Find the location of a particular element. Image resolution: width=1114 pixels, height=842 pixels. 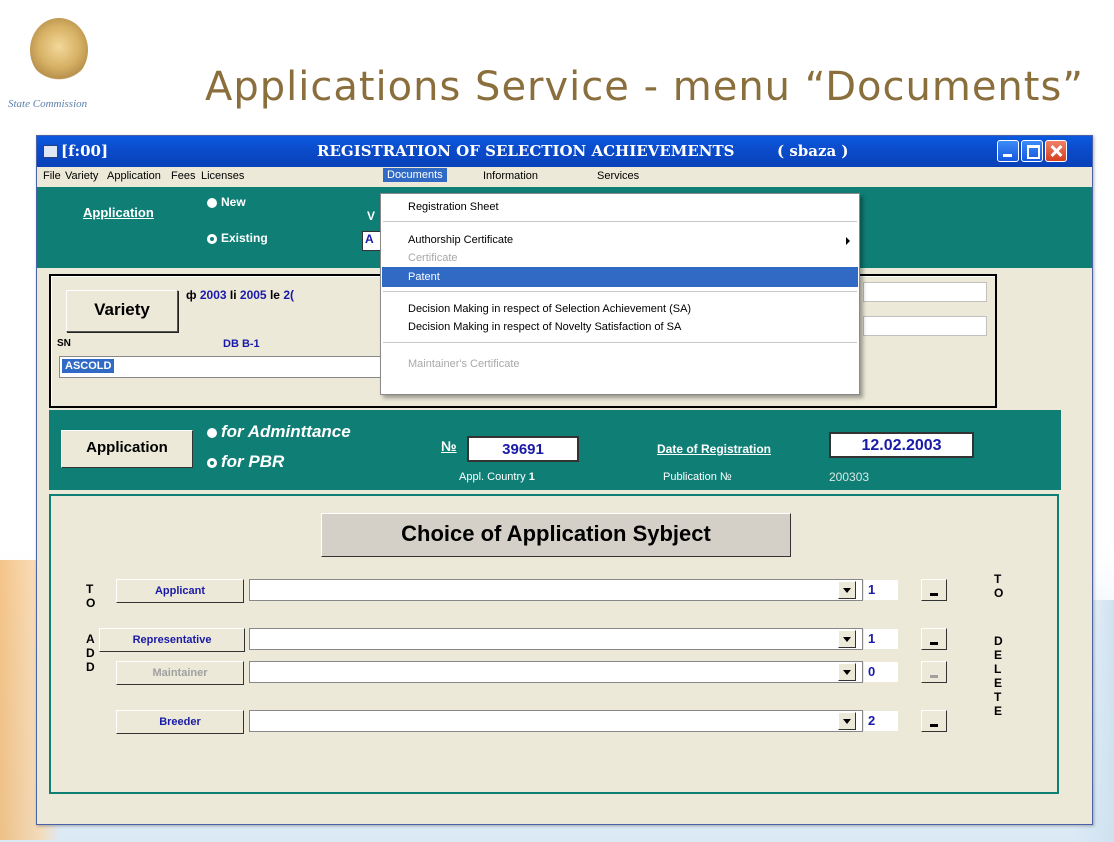

applicant-delete-button is located at coordinates (934, 590).